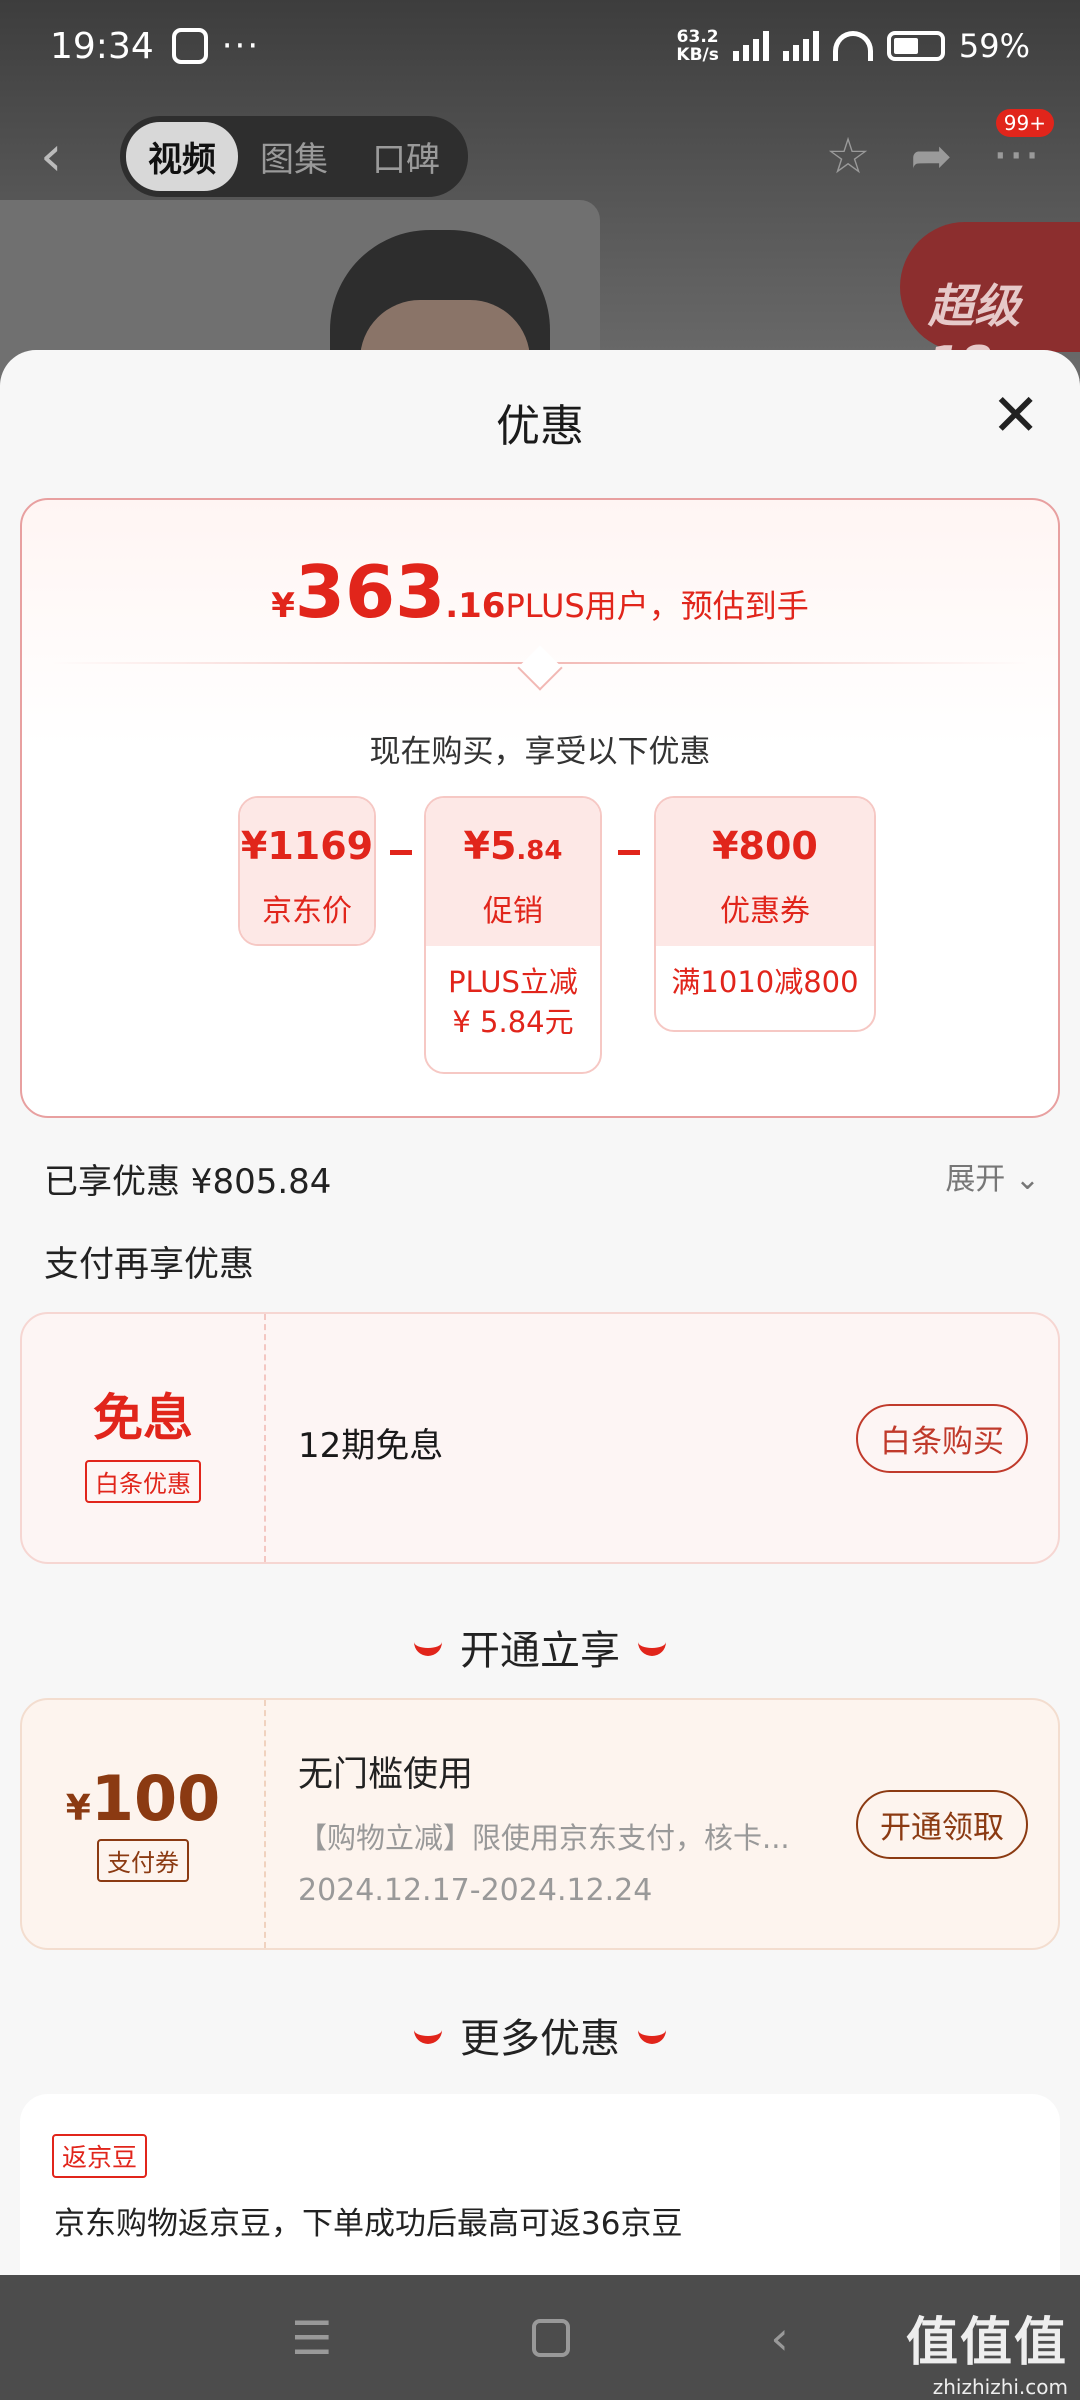 The width and height of the screenshot is (1080, 2400). Describe the element at coordinates (241, 46) in the screenshot. I see `more-notifications-icon: ···` at that location.